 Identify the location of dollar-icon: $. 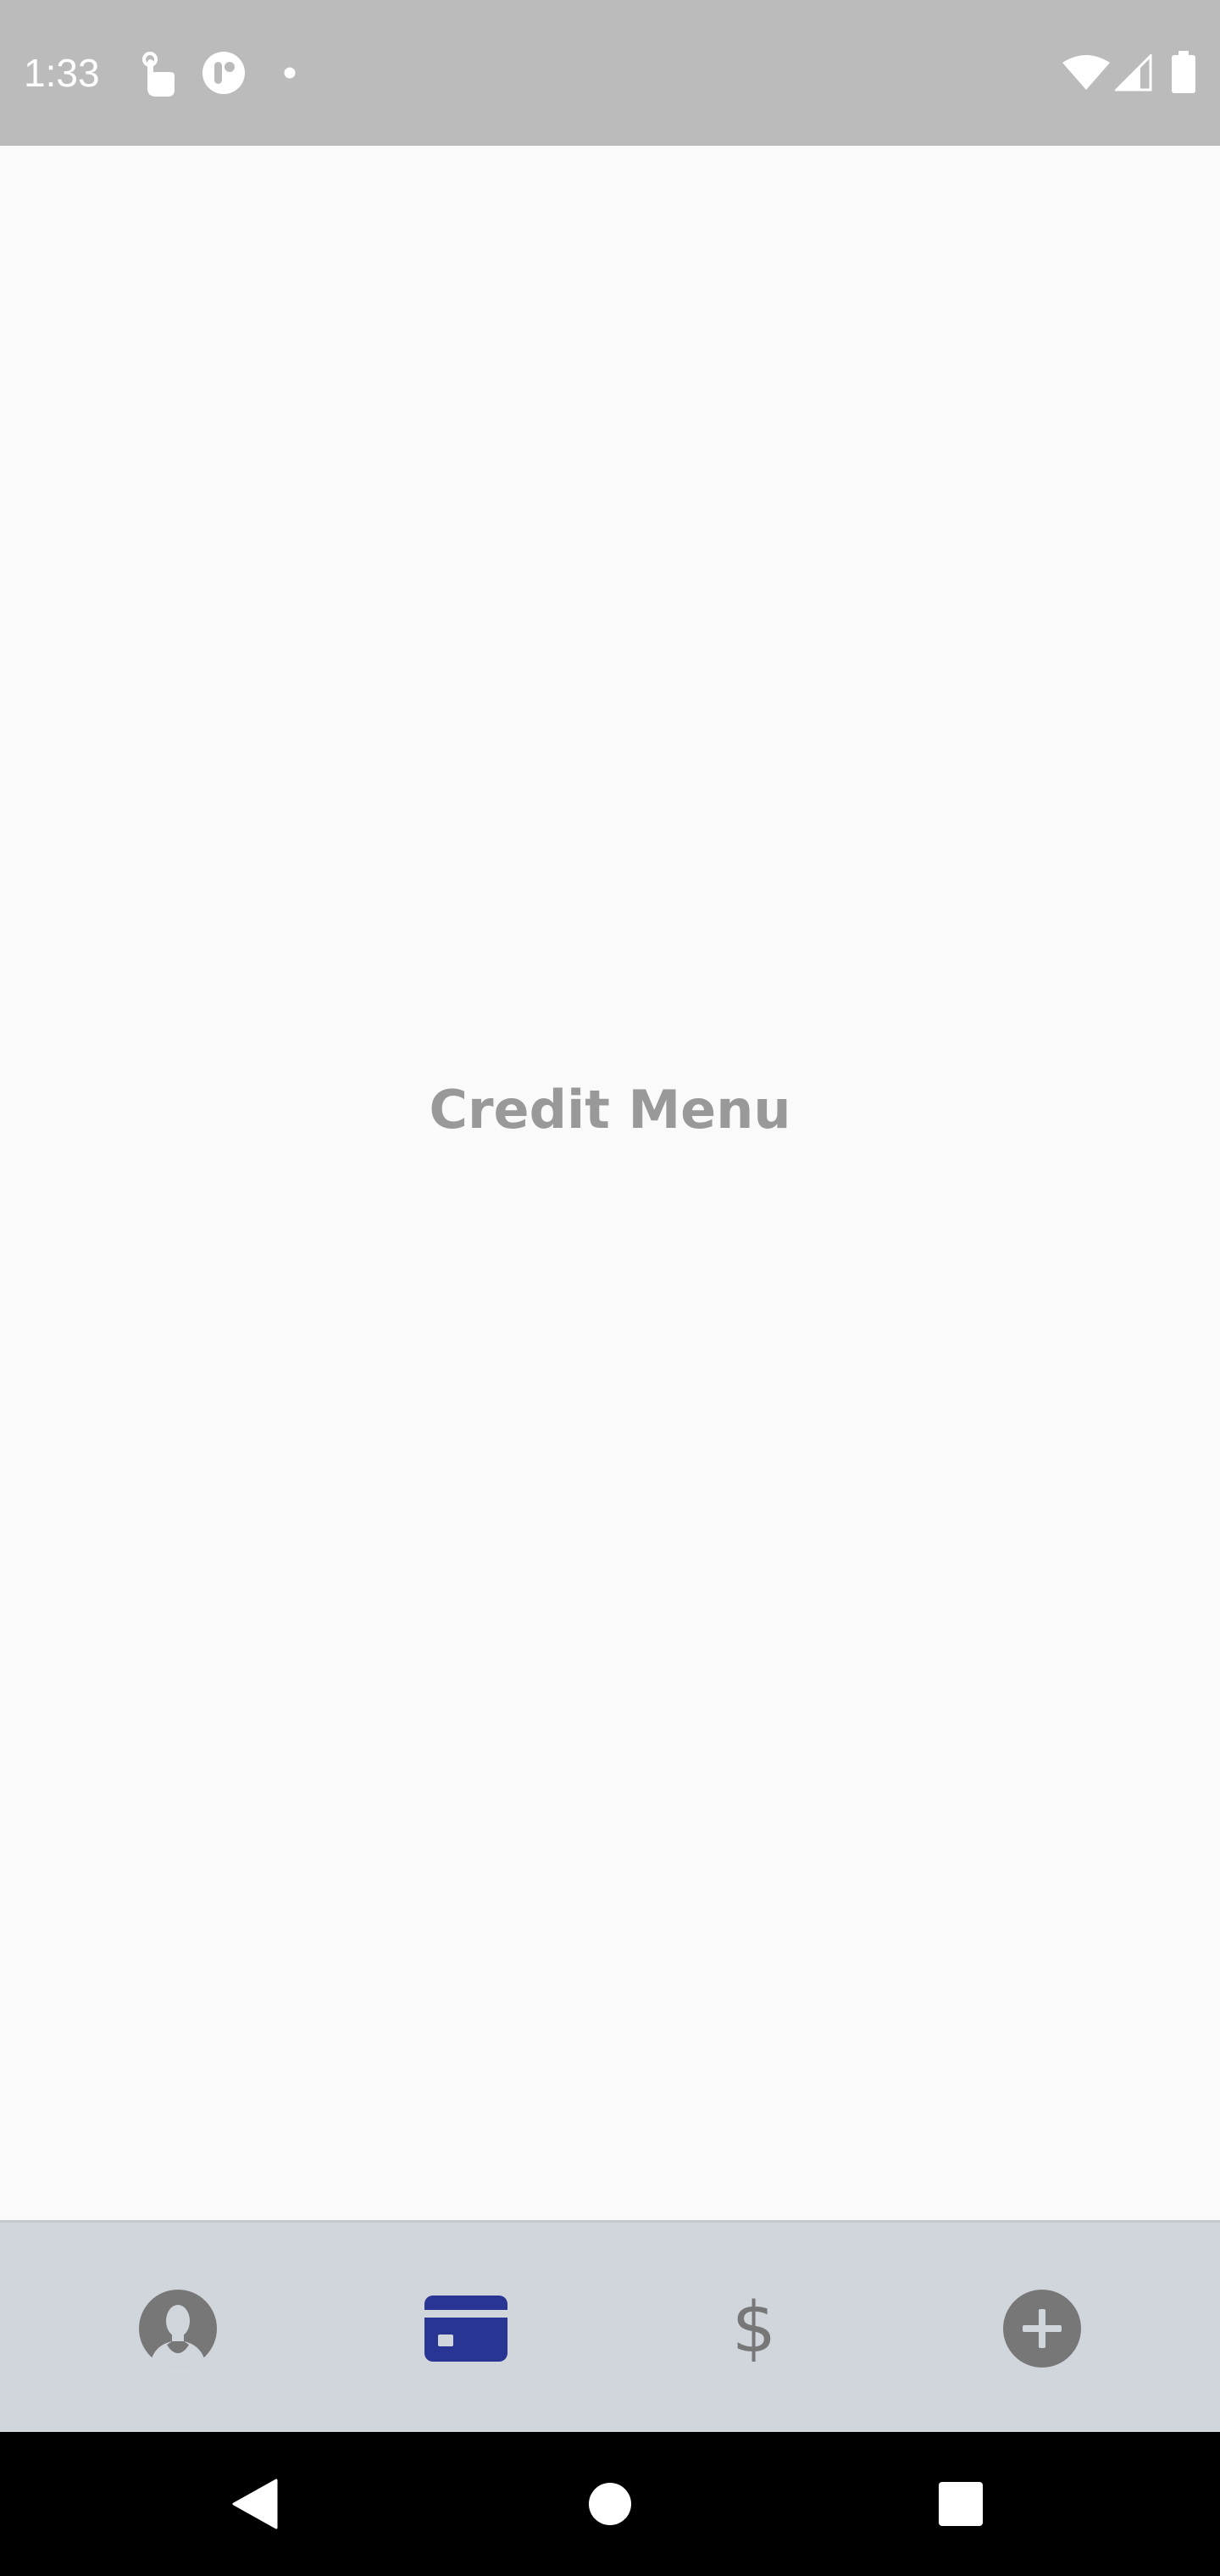
(754, 2328).